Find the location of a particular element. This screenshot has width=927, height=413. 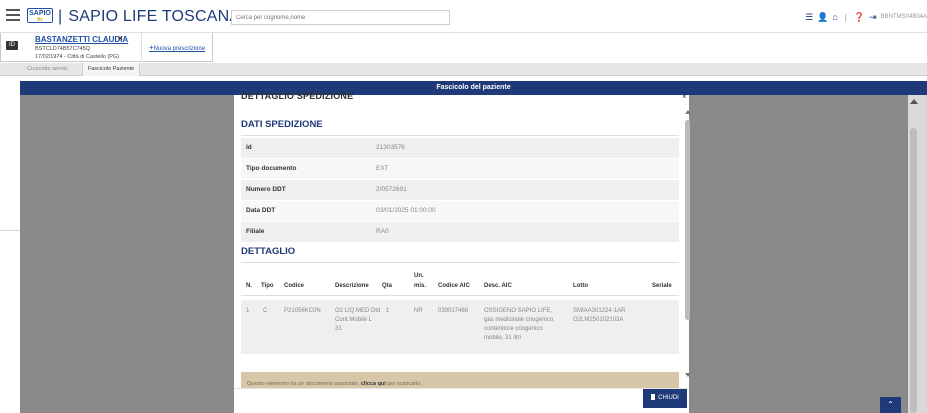

detail-row-id: Id 21303576 is located at coordinates (460, 148).